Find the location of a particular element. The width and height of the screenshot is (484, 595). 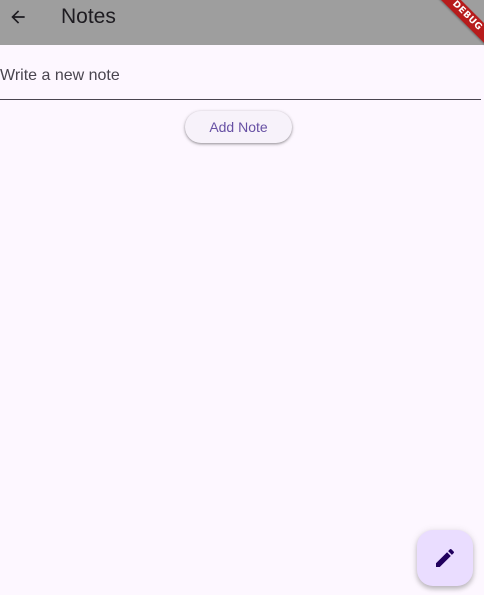

arrow-back-icon is located at coordinates (18, 17).